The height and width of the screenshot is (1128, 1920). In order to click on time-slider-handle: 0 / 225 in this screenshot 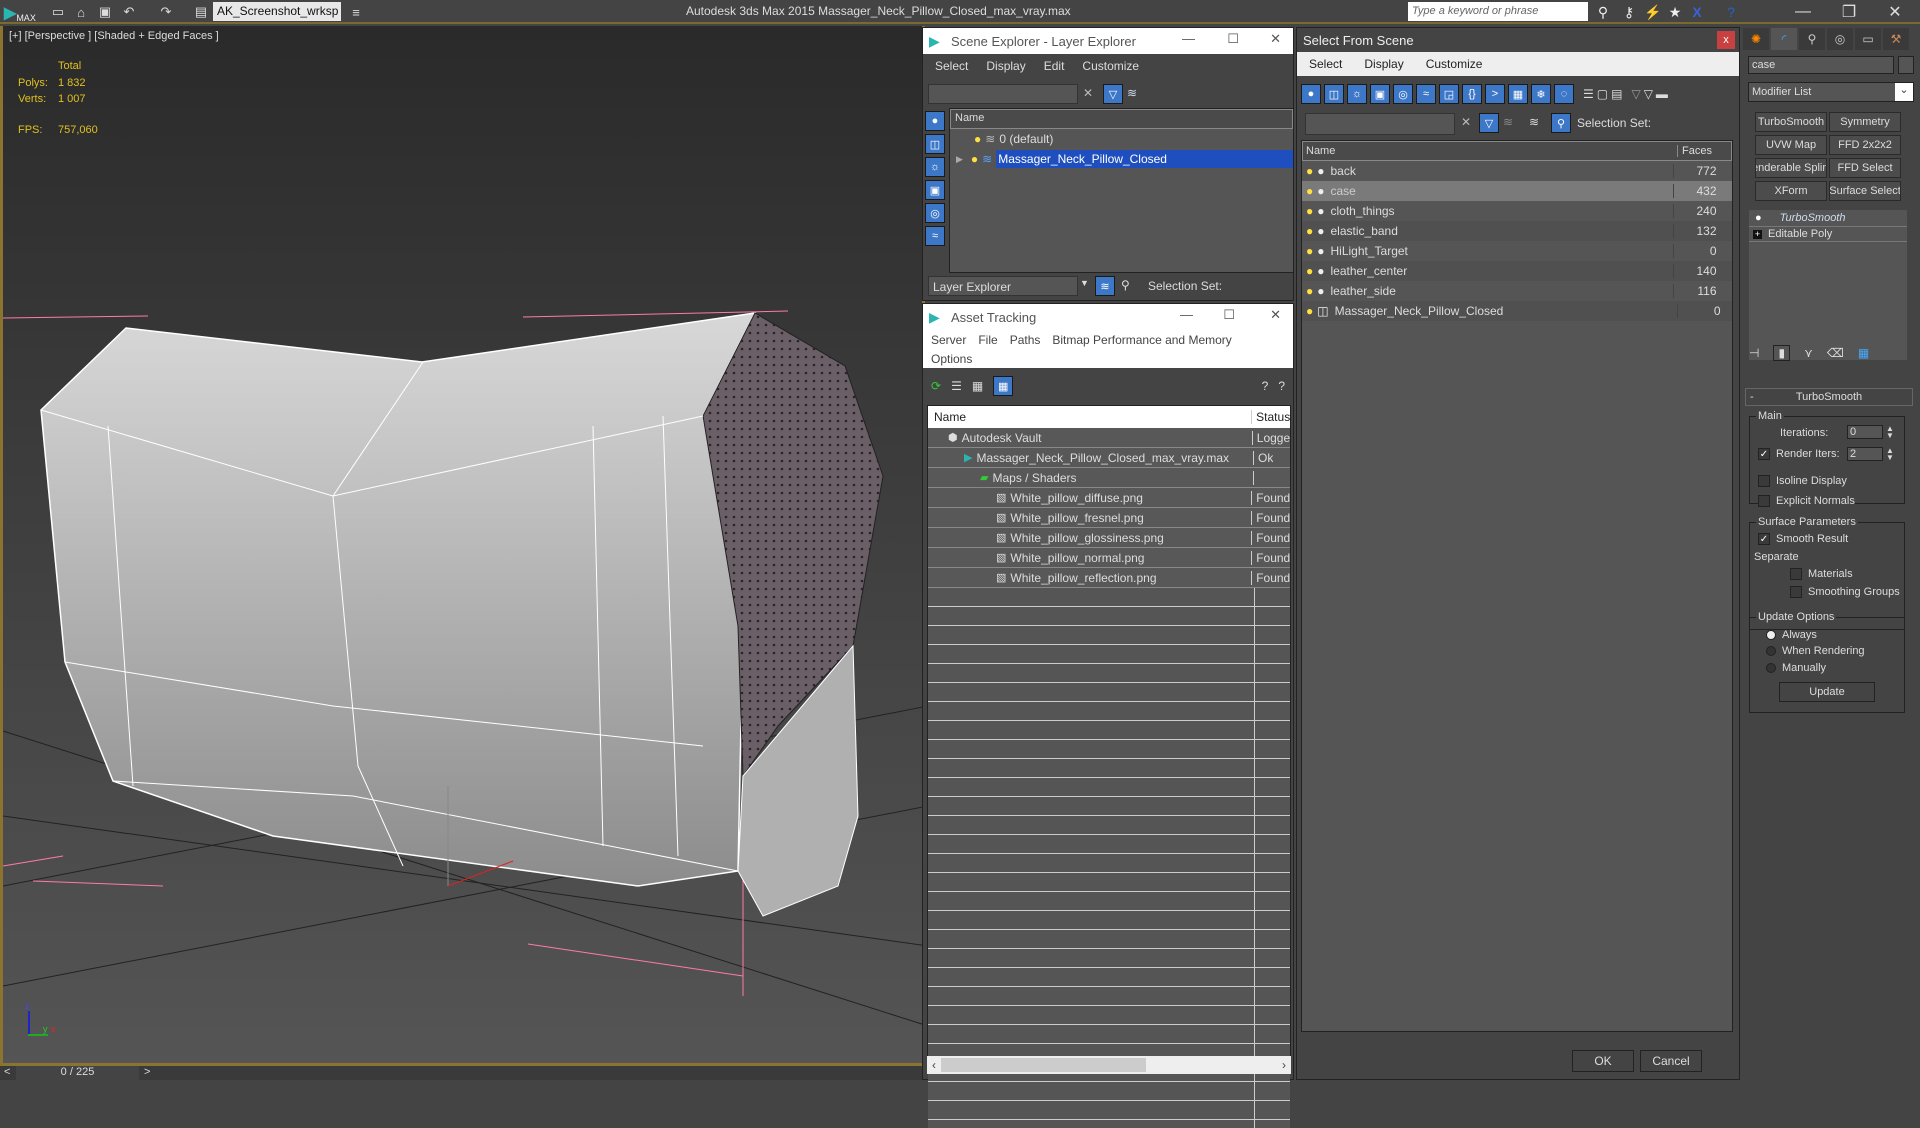, I will do `click(77, 1073)`.